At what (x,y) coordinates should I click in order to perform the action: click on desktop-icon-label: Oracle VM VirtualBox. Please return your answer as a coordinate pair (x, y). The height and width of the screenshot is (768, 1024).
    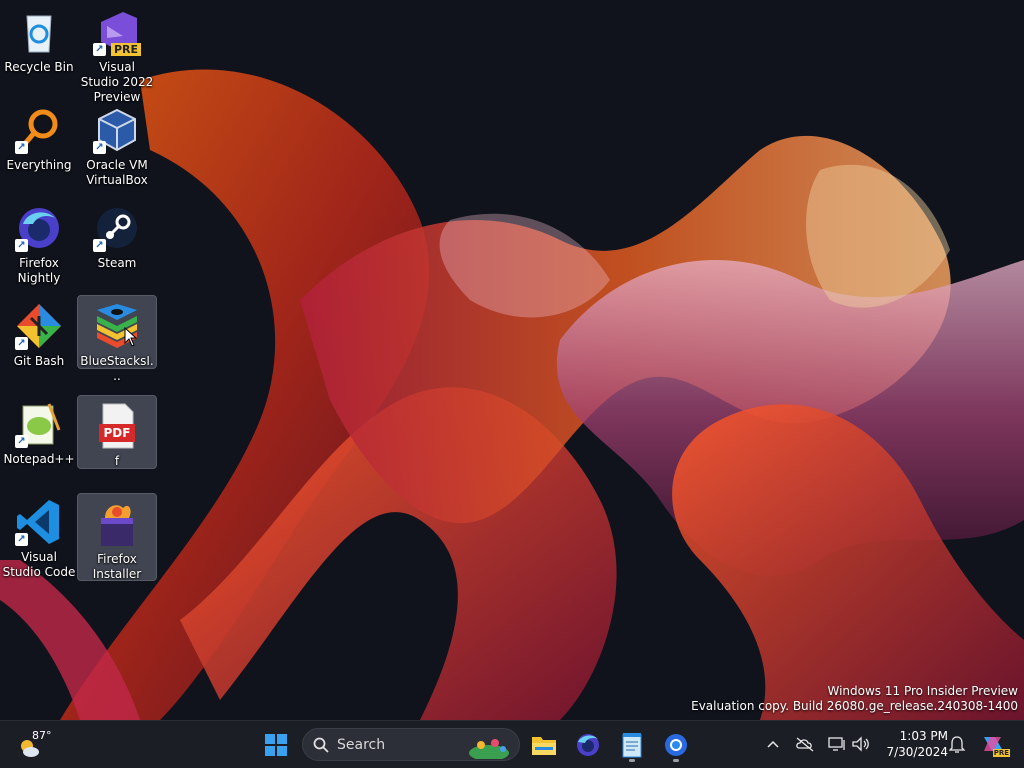
    Looking at the image, I should click on (117, 172).